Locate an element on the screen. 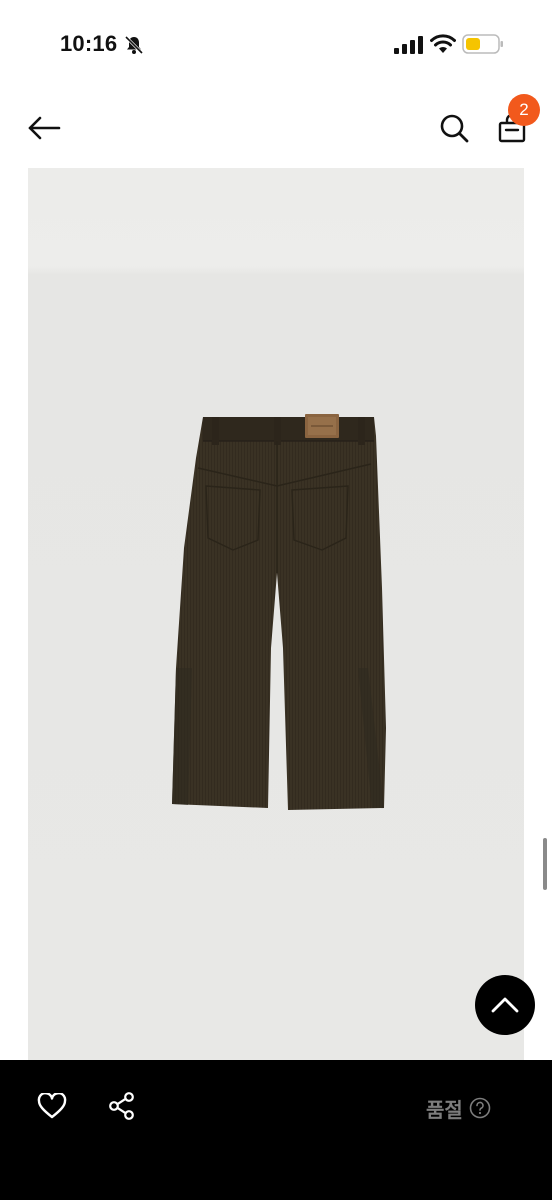 The image size is (552, 1200). sold-out-status: 품절 is located at coordinates (458, 1108).